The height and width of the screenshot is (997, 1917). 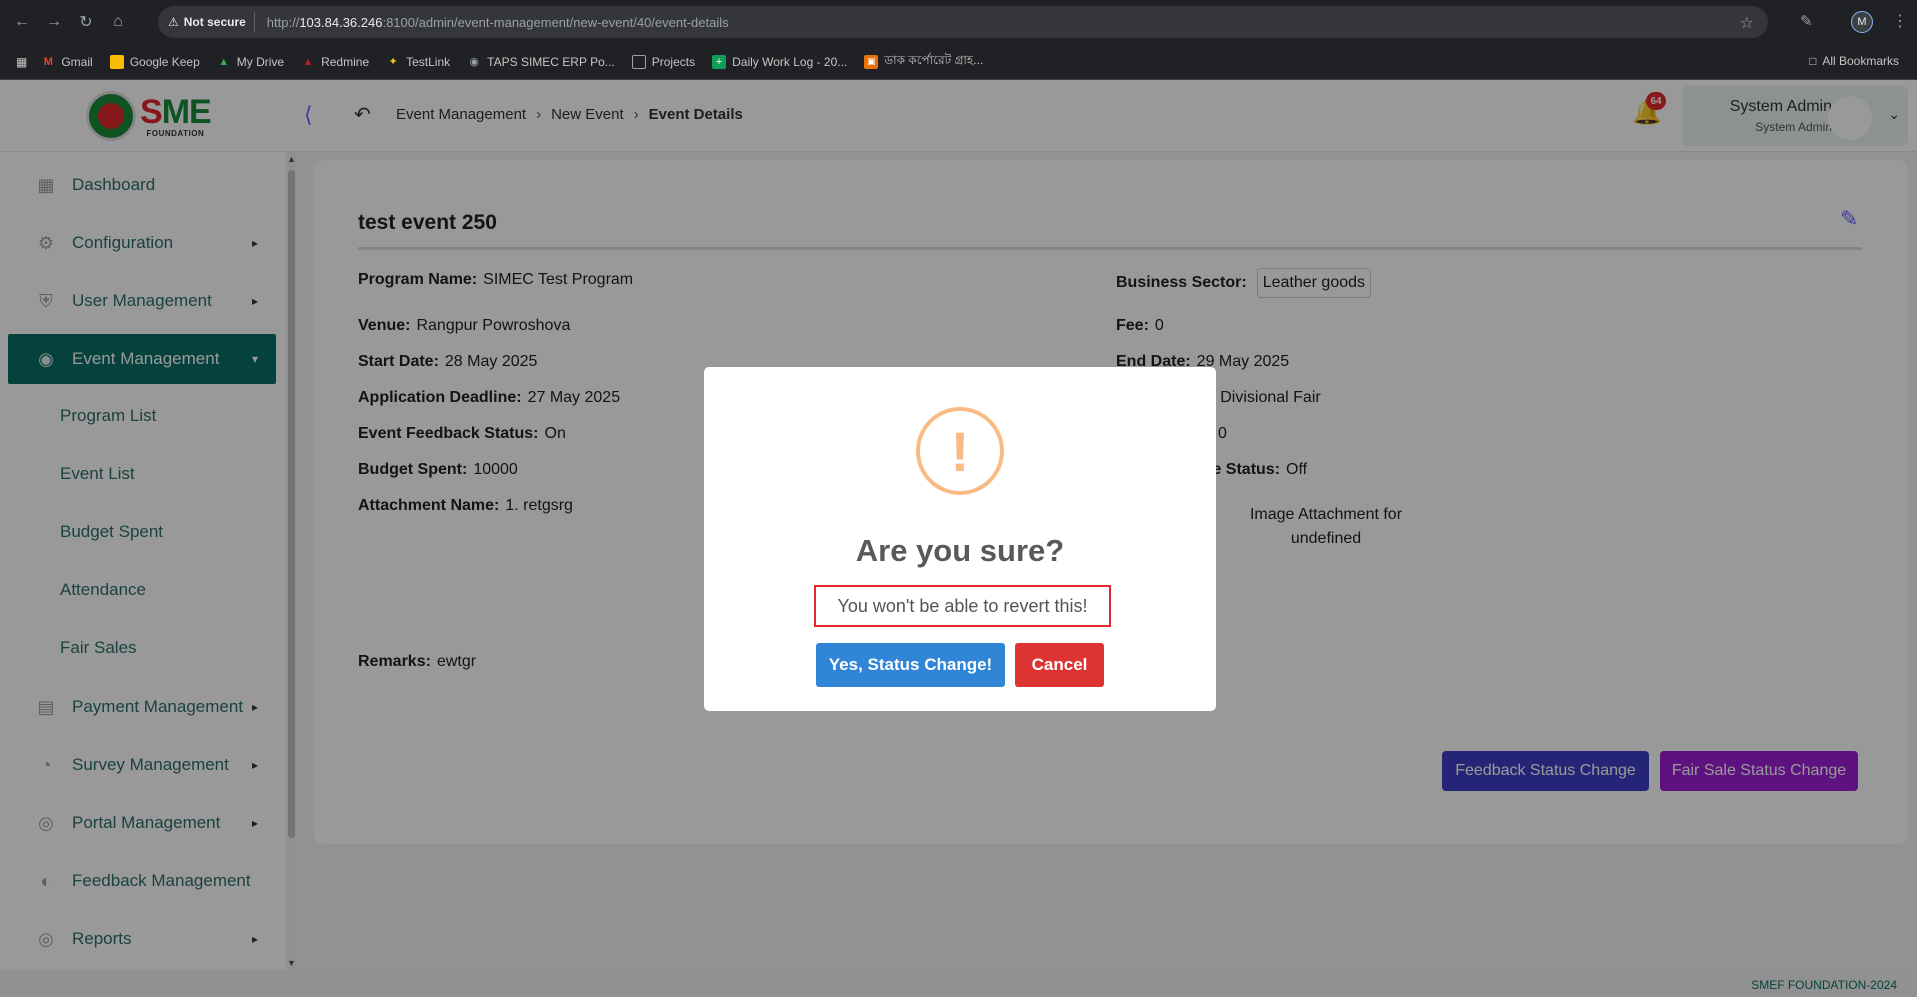 I want to click on confirm-status-change-button: Yes, Status Change!, so click(x=910, y=665).